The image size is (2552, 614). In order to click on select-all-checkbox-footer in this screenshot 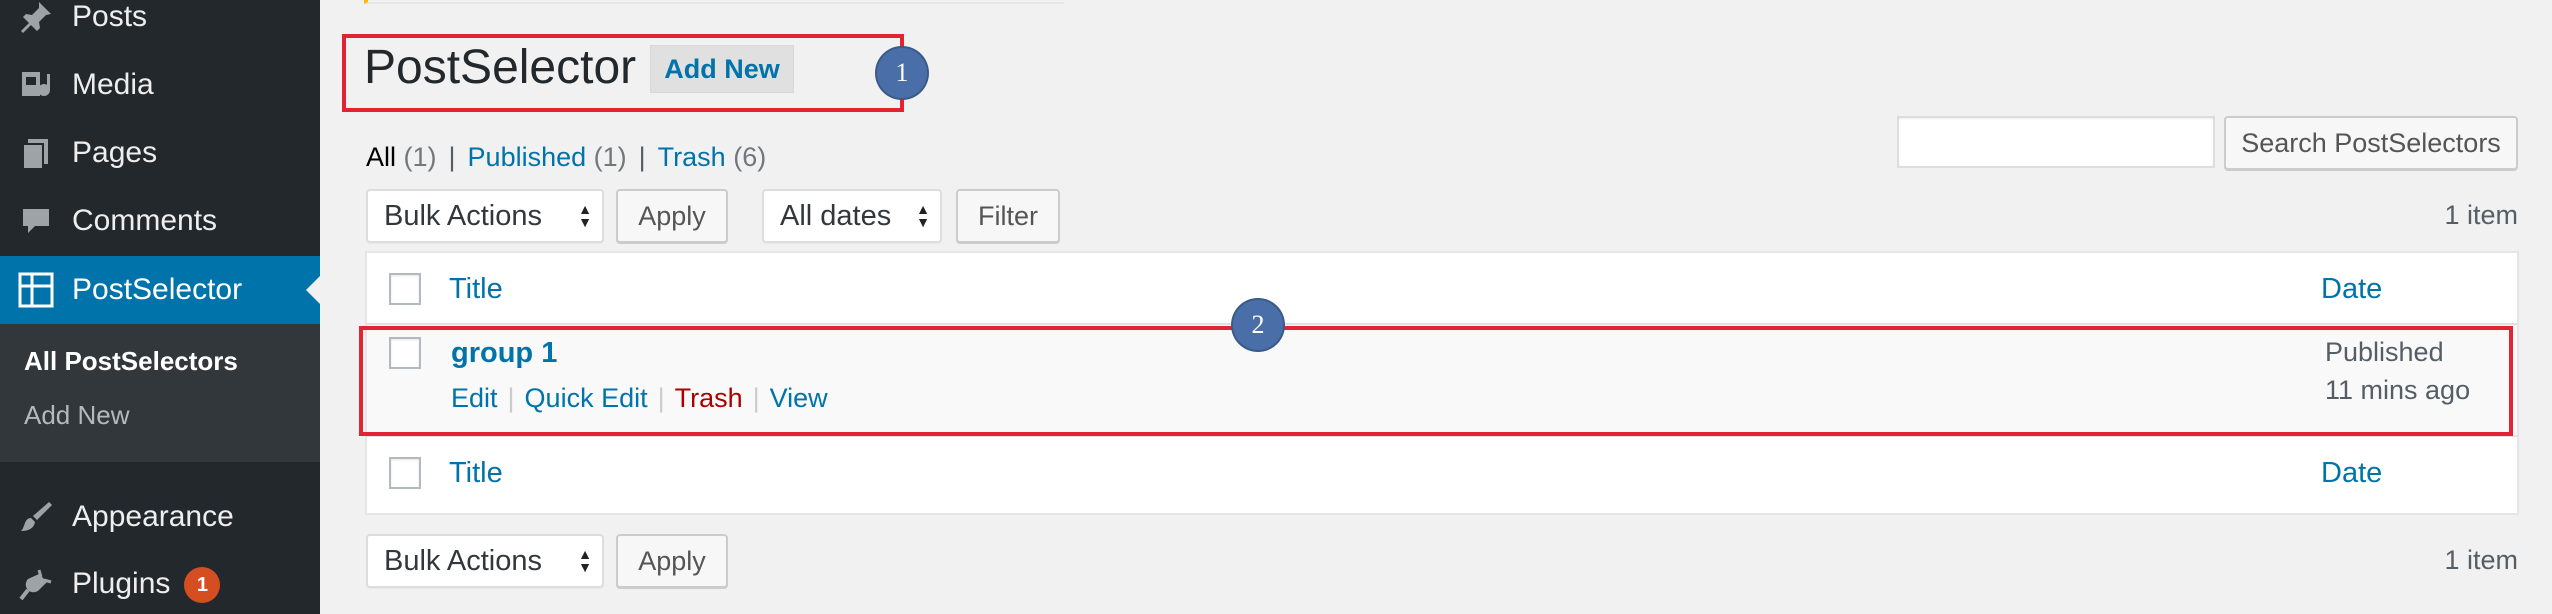, I will do `click(405, 473)`.